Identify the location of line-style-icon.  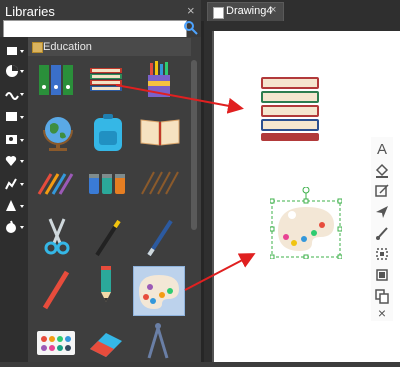
(382, 191).